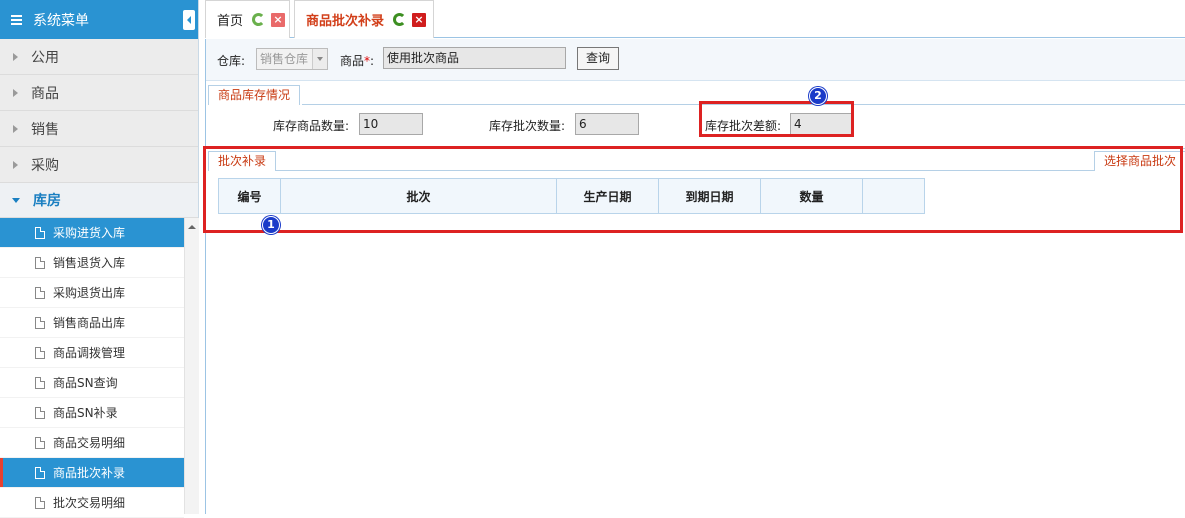  What do you see at coordinates (99, 93) in the screenshot?
I see `sidebar-group-product: 商品` at bounding box center [99, 93].